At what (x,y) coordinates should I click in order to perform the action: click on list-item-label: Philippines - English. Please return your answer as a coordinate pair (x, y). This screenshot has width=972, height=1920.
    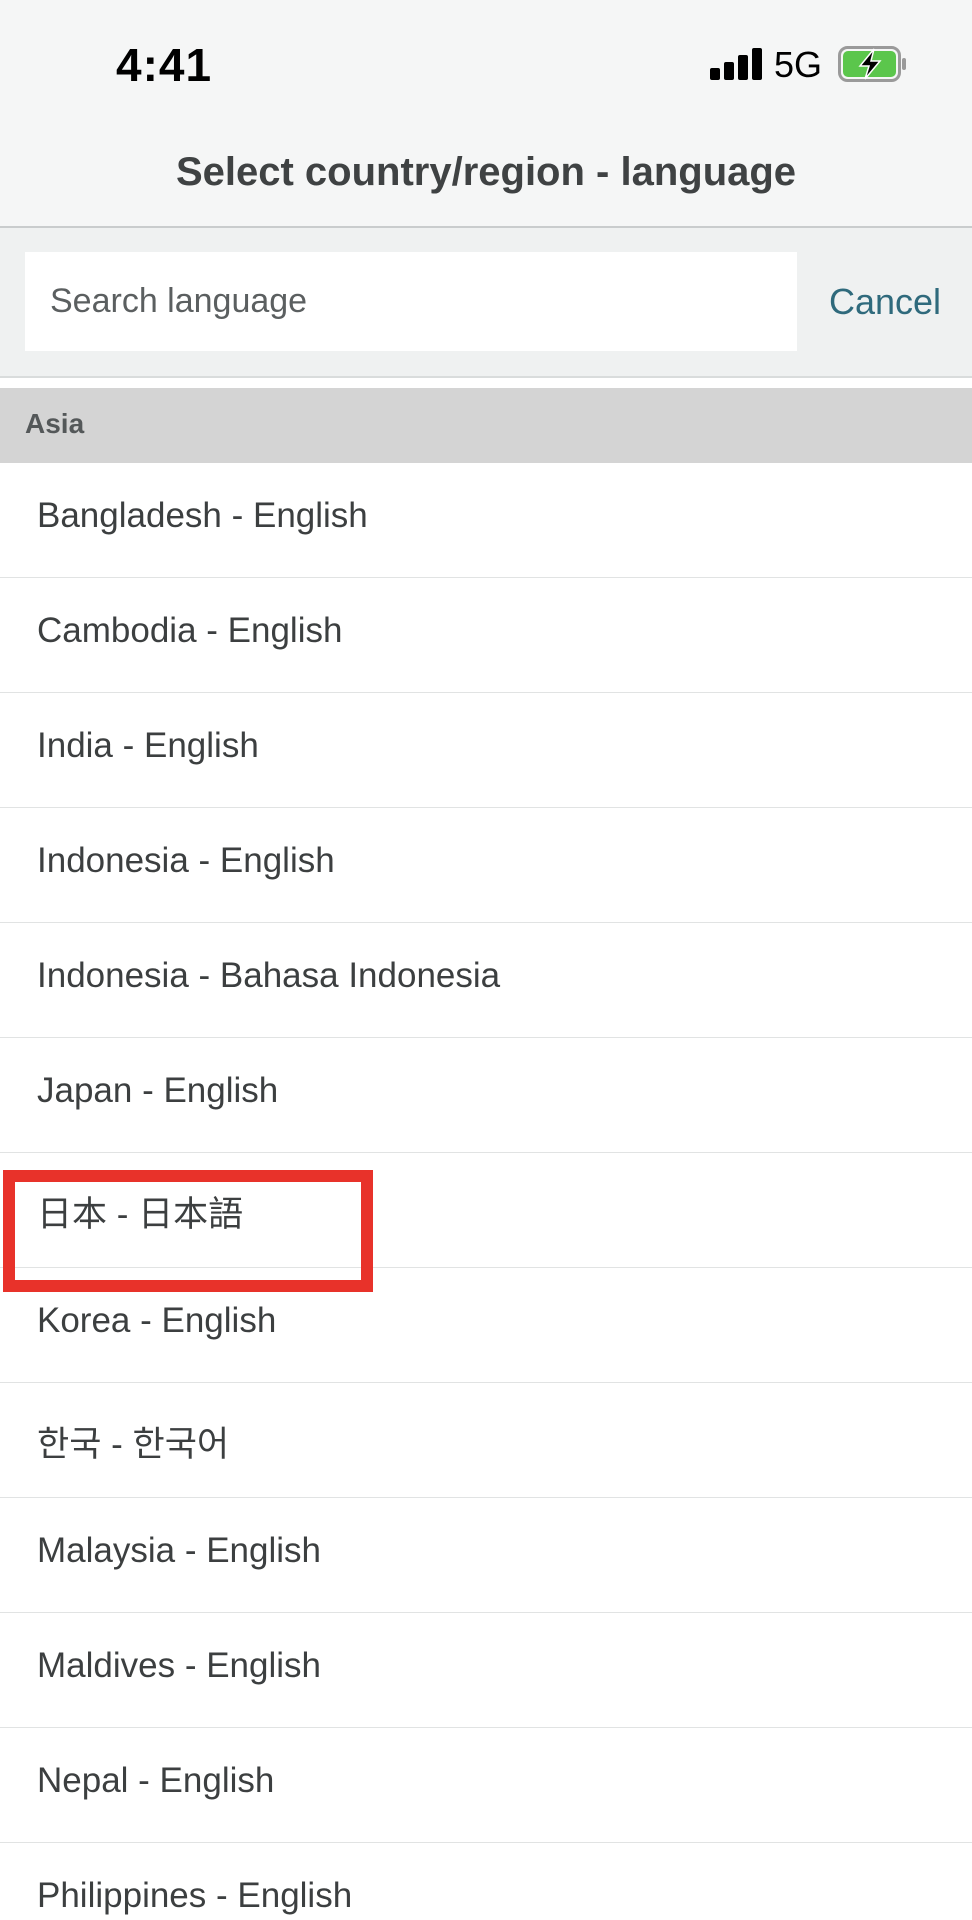
    Looking at the image, I should click on (195, 1895).